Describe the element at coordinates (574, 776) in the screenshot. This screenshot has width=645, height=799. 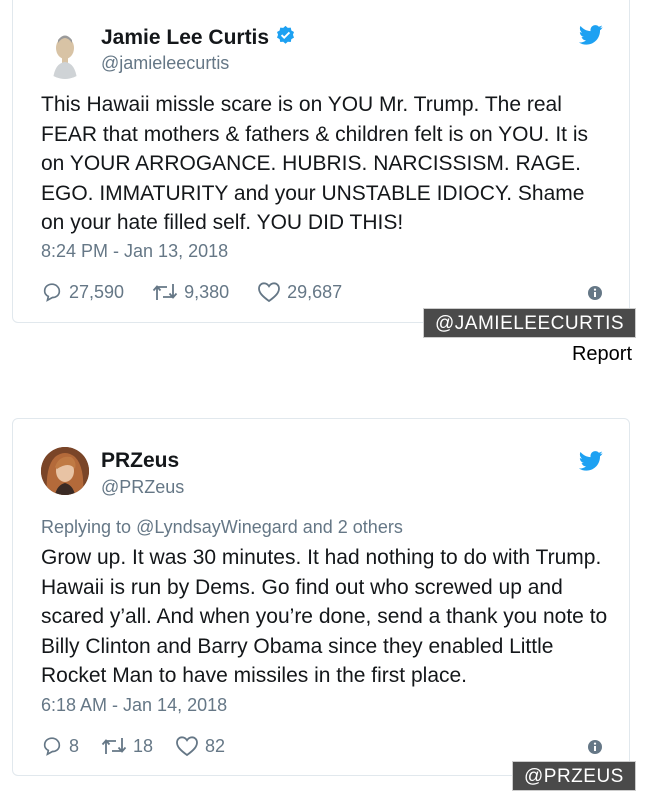
I see `handle-overlay-tag: @PRZEUS` at that location.